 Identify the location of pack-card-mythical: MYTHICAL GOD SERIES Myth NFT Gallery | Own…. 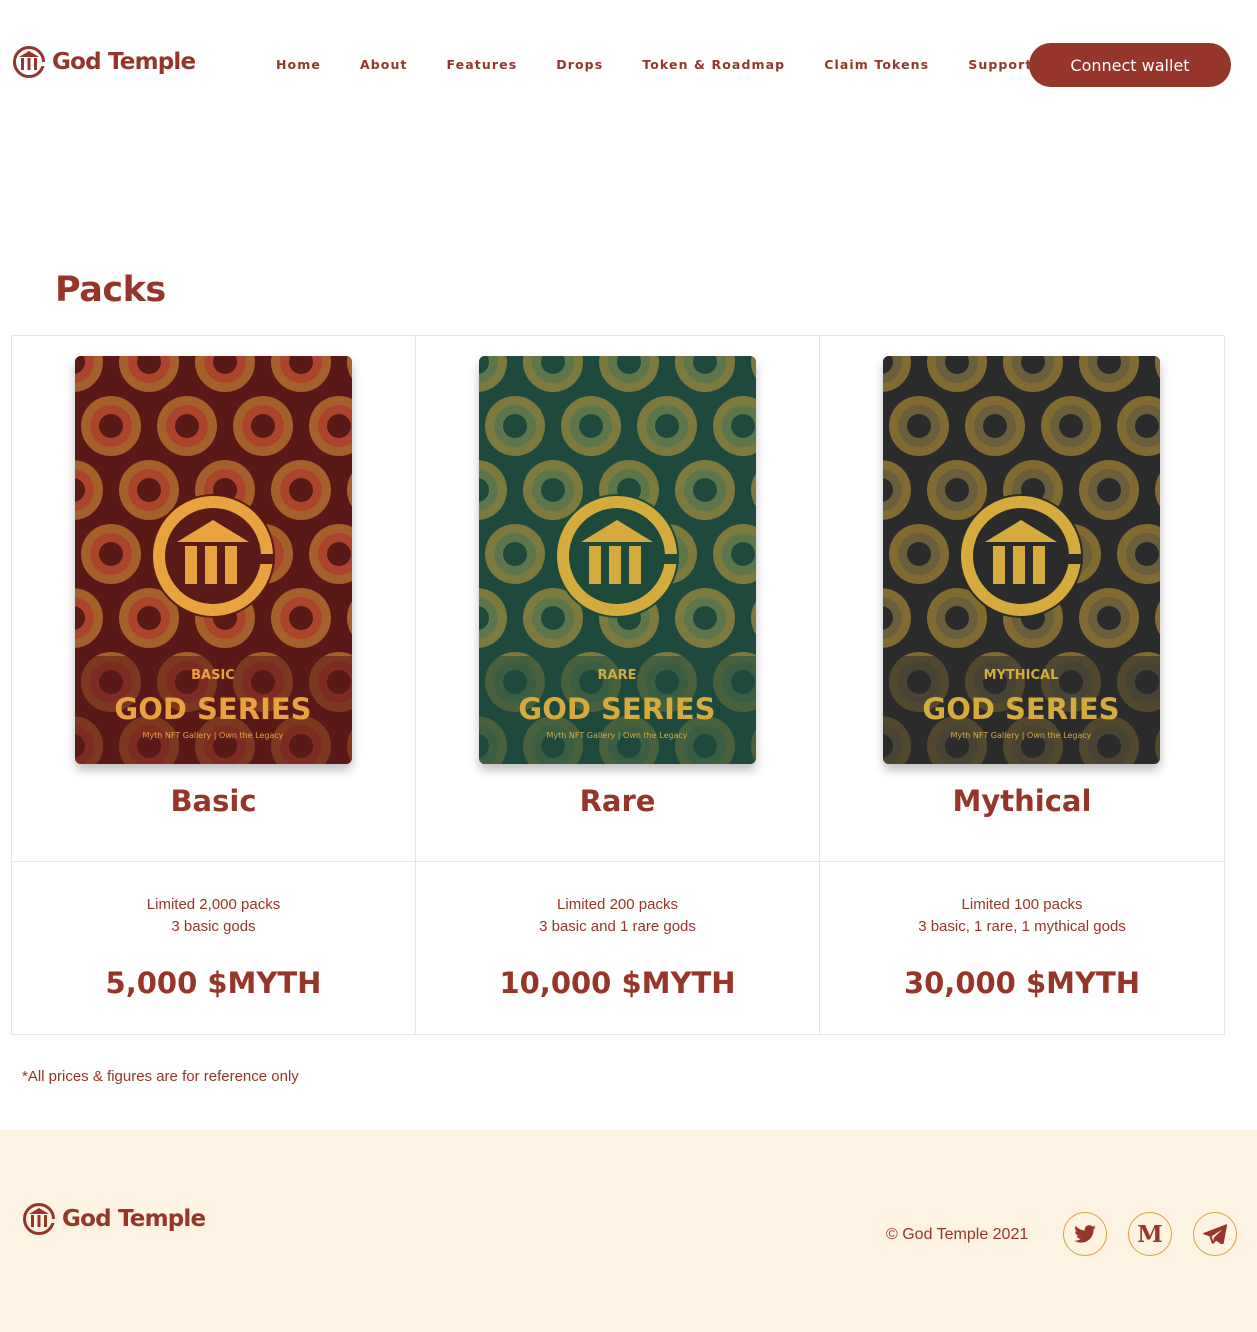
(1022, 599).